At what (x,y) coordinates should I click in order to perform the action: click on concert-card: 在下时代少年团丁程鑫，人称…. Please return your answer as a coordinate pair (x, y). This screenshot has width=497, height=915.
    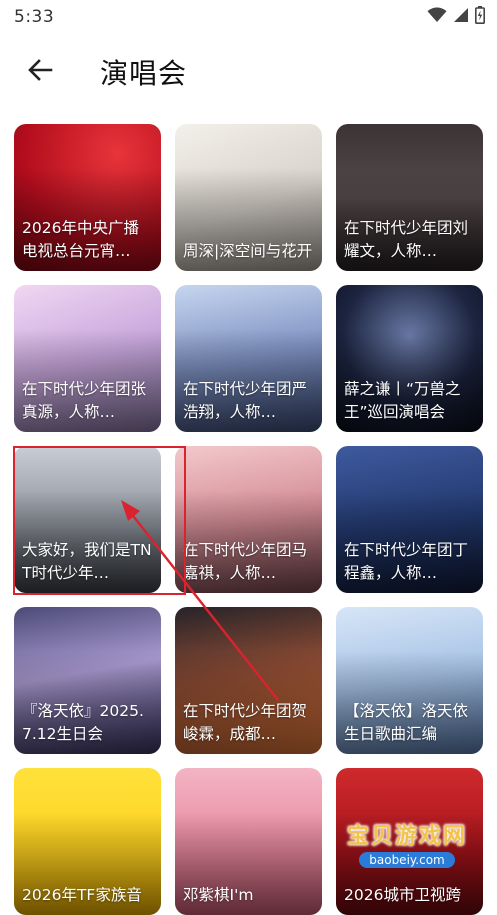
    Looking at the image, I should click on (409, 519).